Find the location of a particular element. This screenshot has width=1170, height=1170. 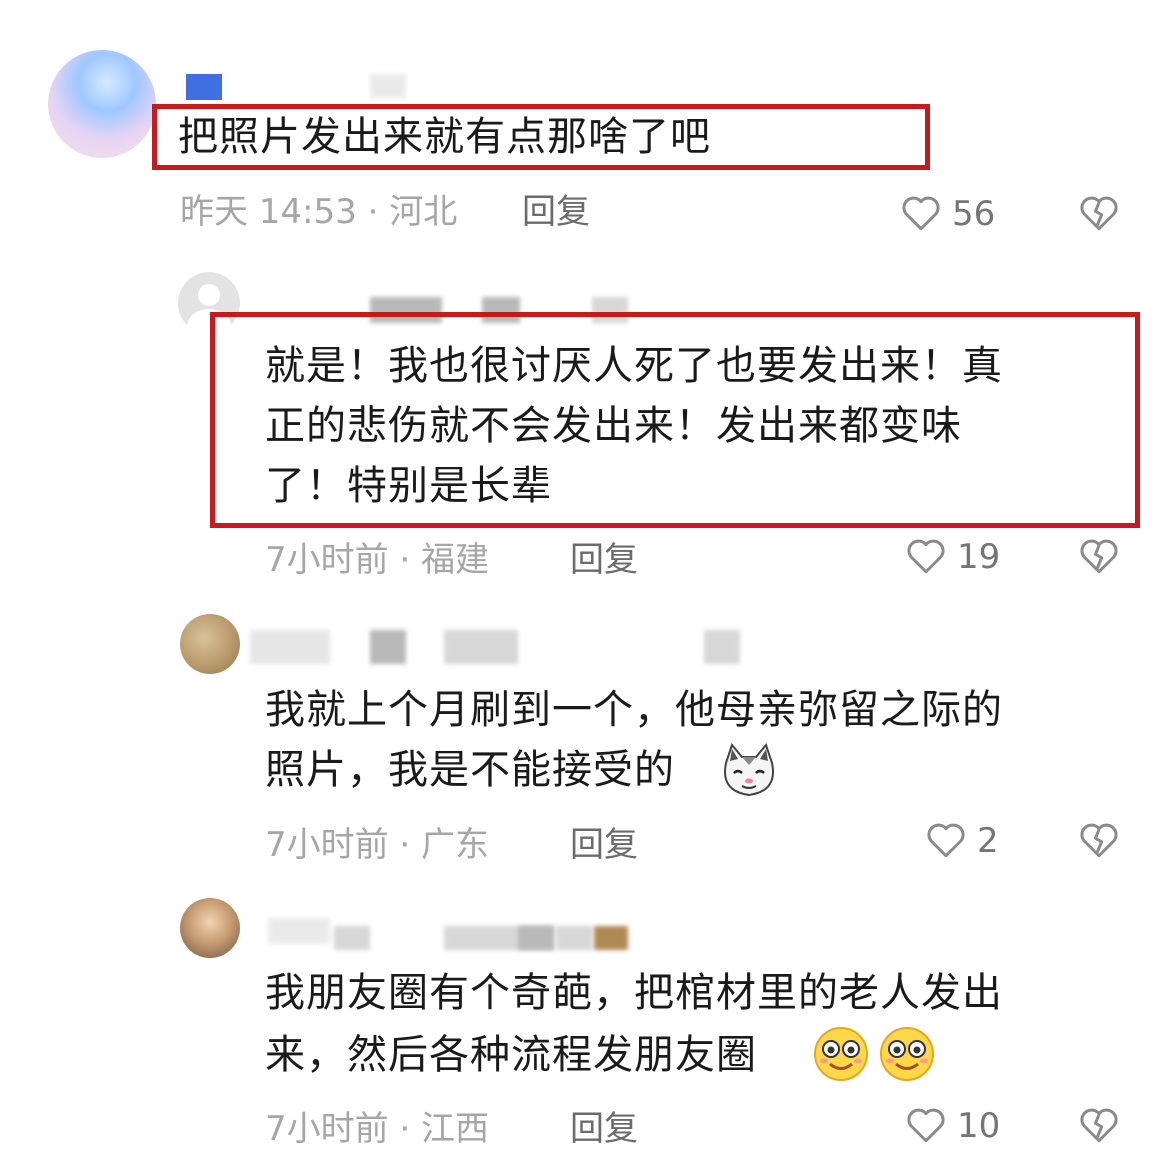

comment-meta: 7小时前 · 广东 is located at coordinates (377, 845).